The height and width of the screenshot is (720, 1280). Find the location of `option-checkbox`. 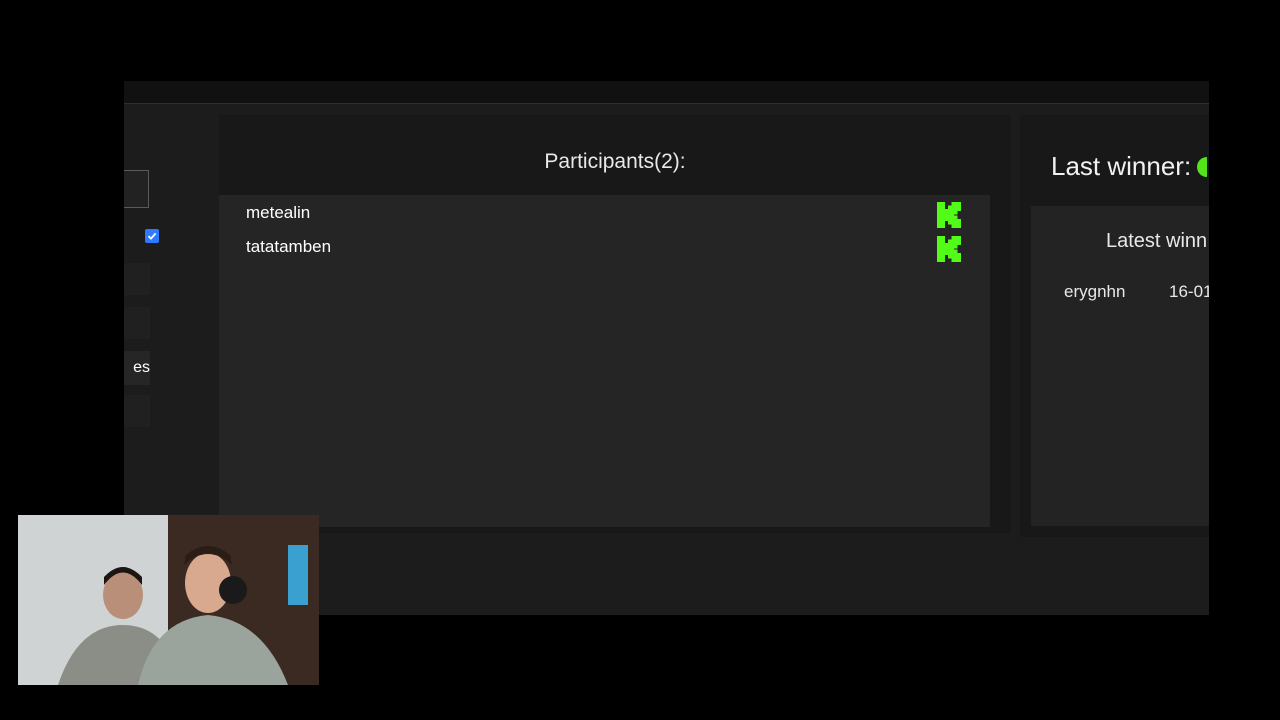

option-checkbox is located at coordinates (152, 236).